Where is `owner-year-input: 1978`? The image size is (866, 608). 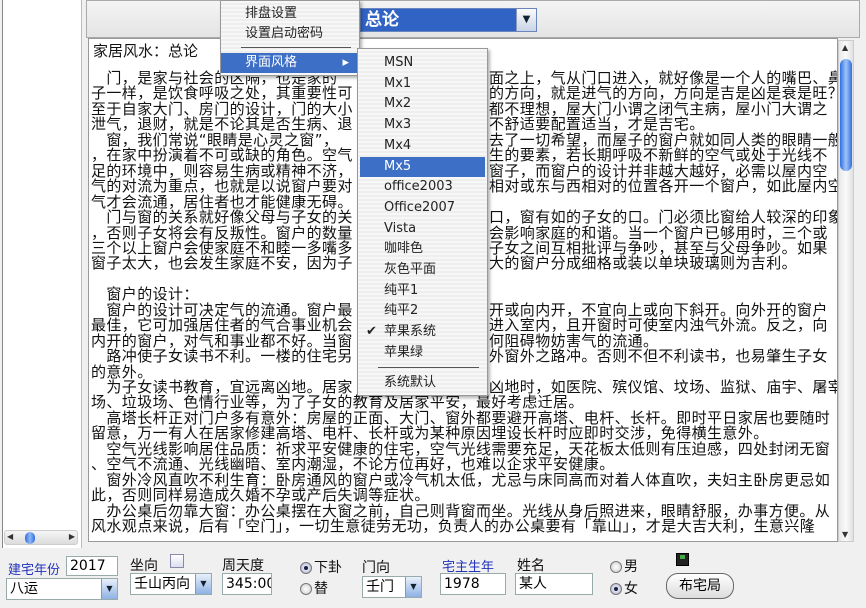 owner-year-input: 1978 is located at coordinates (473, 584).